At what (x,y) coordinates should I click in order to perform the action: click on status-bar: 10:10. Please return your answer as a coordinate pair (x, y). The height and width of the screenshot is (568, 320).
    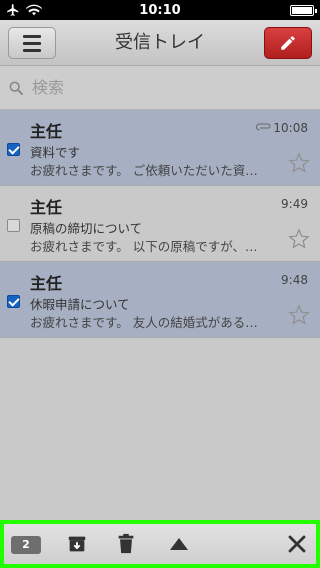
    Looking at the image, I should click on (160, 10).